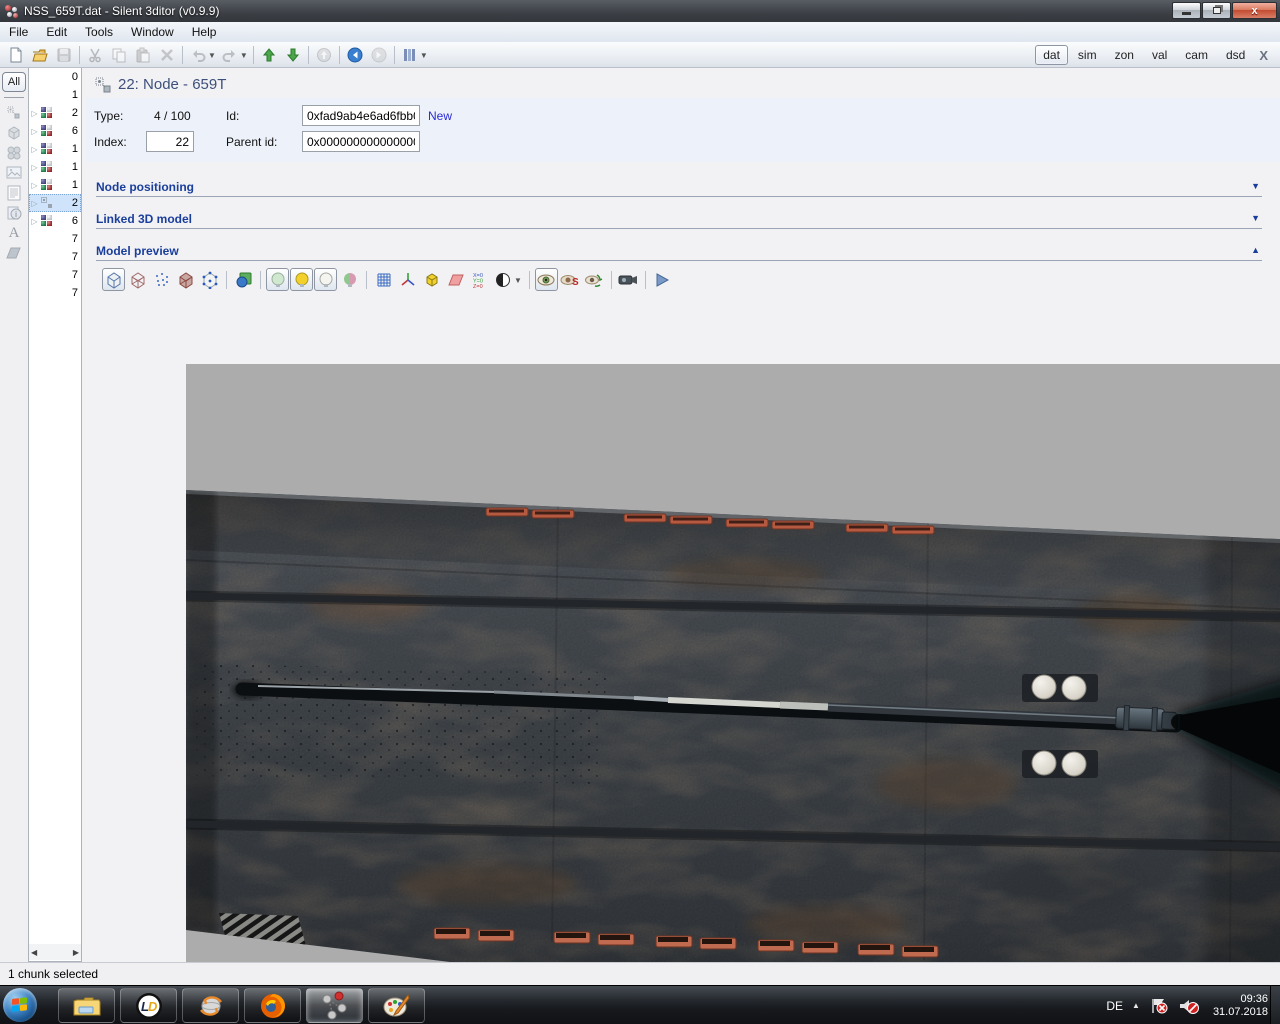 The width and height of the screenshot is (1280, 1024). Describe the element at coordinates (14, 153) in the screenshot. I see `spheres-icon` at that location.